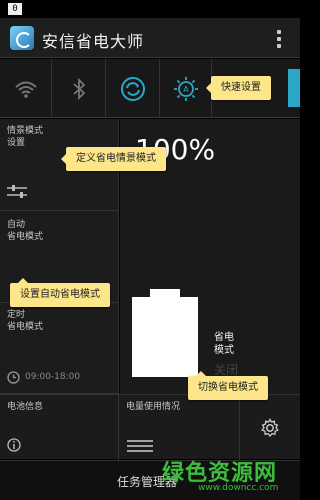 The height and width of the screenshot is (500, 320). I want to click on app-header: 安信省电大师, so click(150, 38).